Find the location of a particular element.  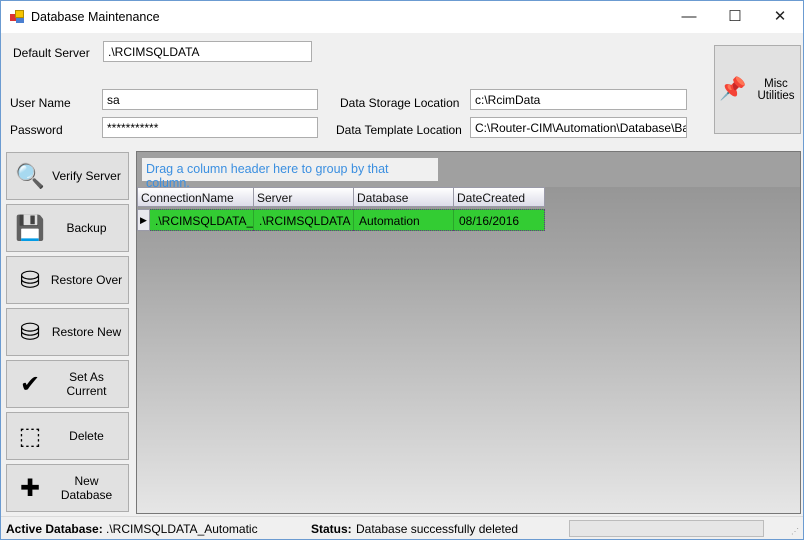

password-input: *********** is located at coordinates (210, 127).